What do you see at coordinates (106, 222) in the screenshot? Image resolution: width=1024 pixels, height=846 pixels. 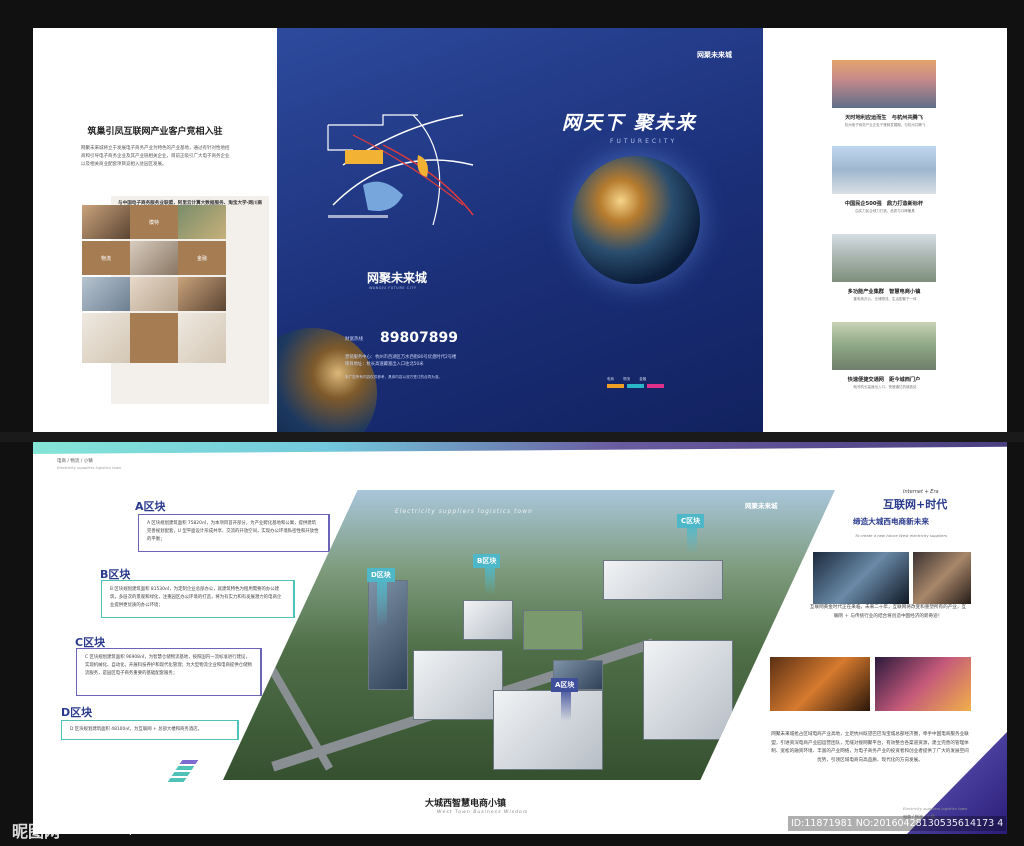 I see `photo-model` at bounding box center [106, 222].